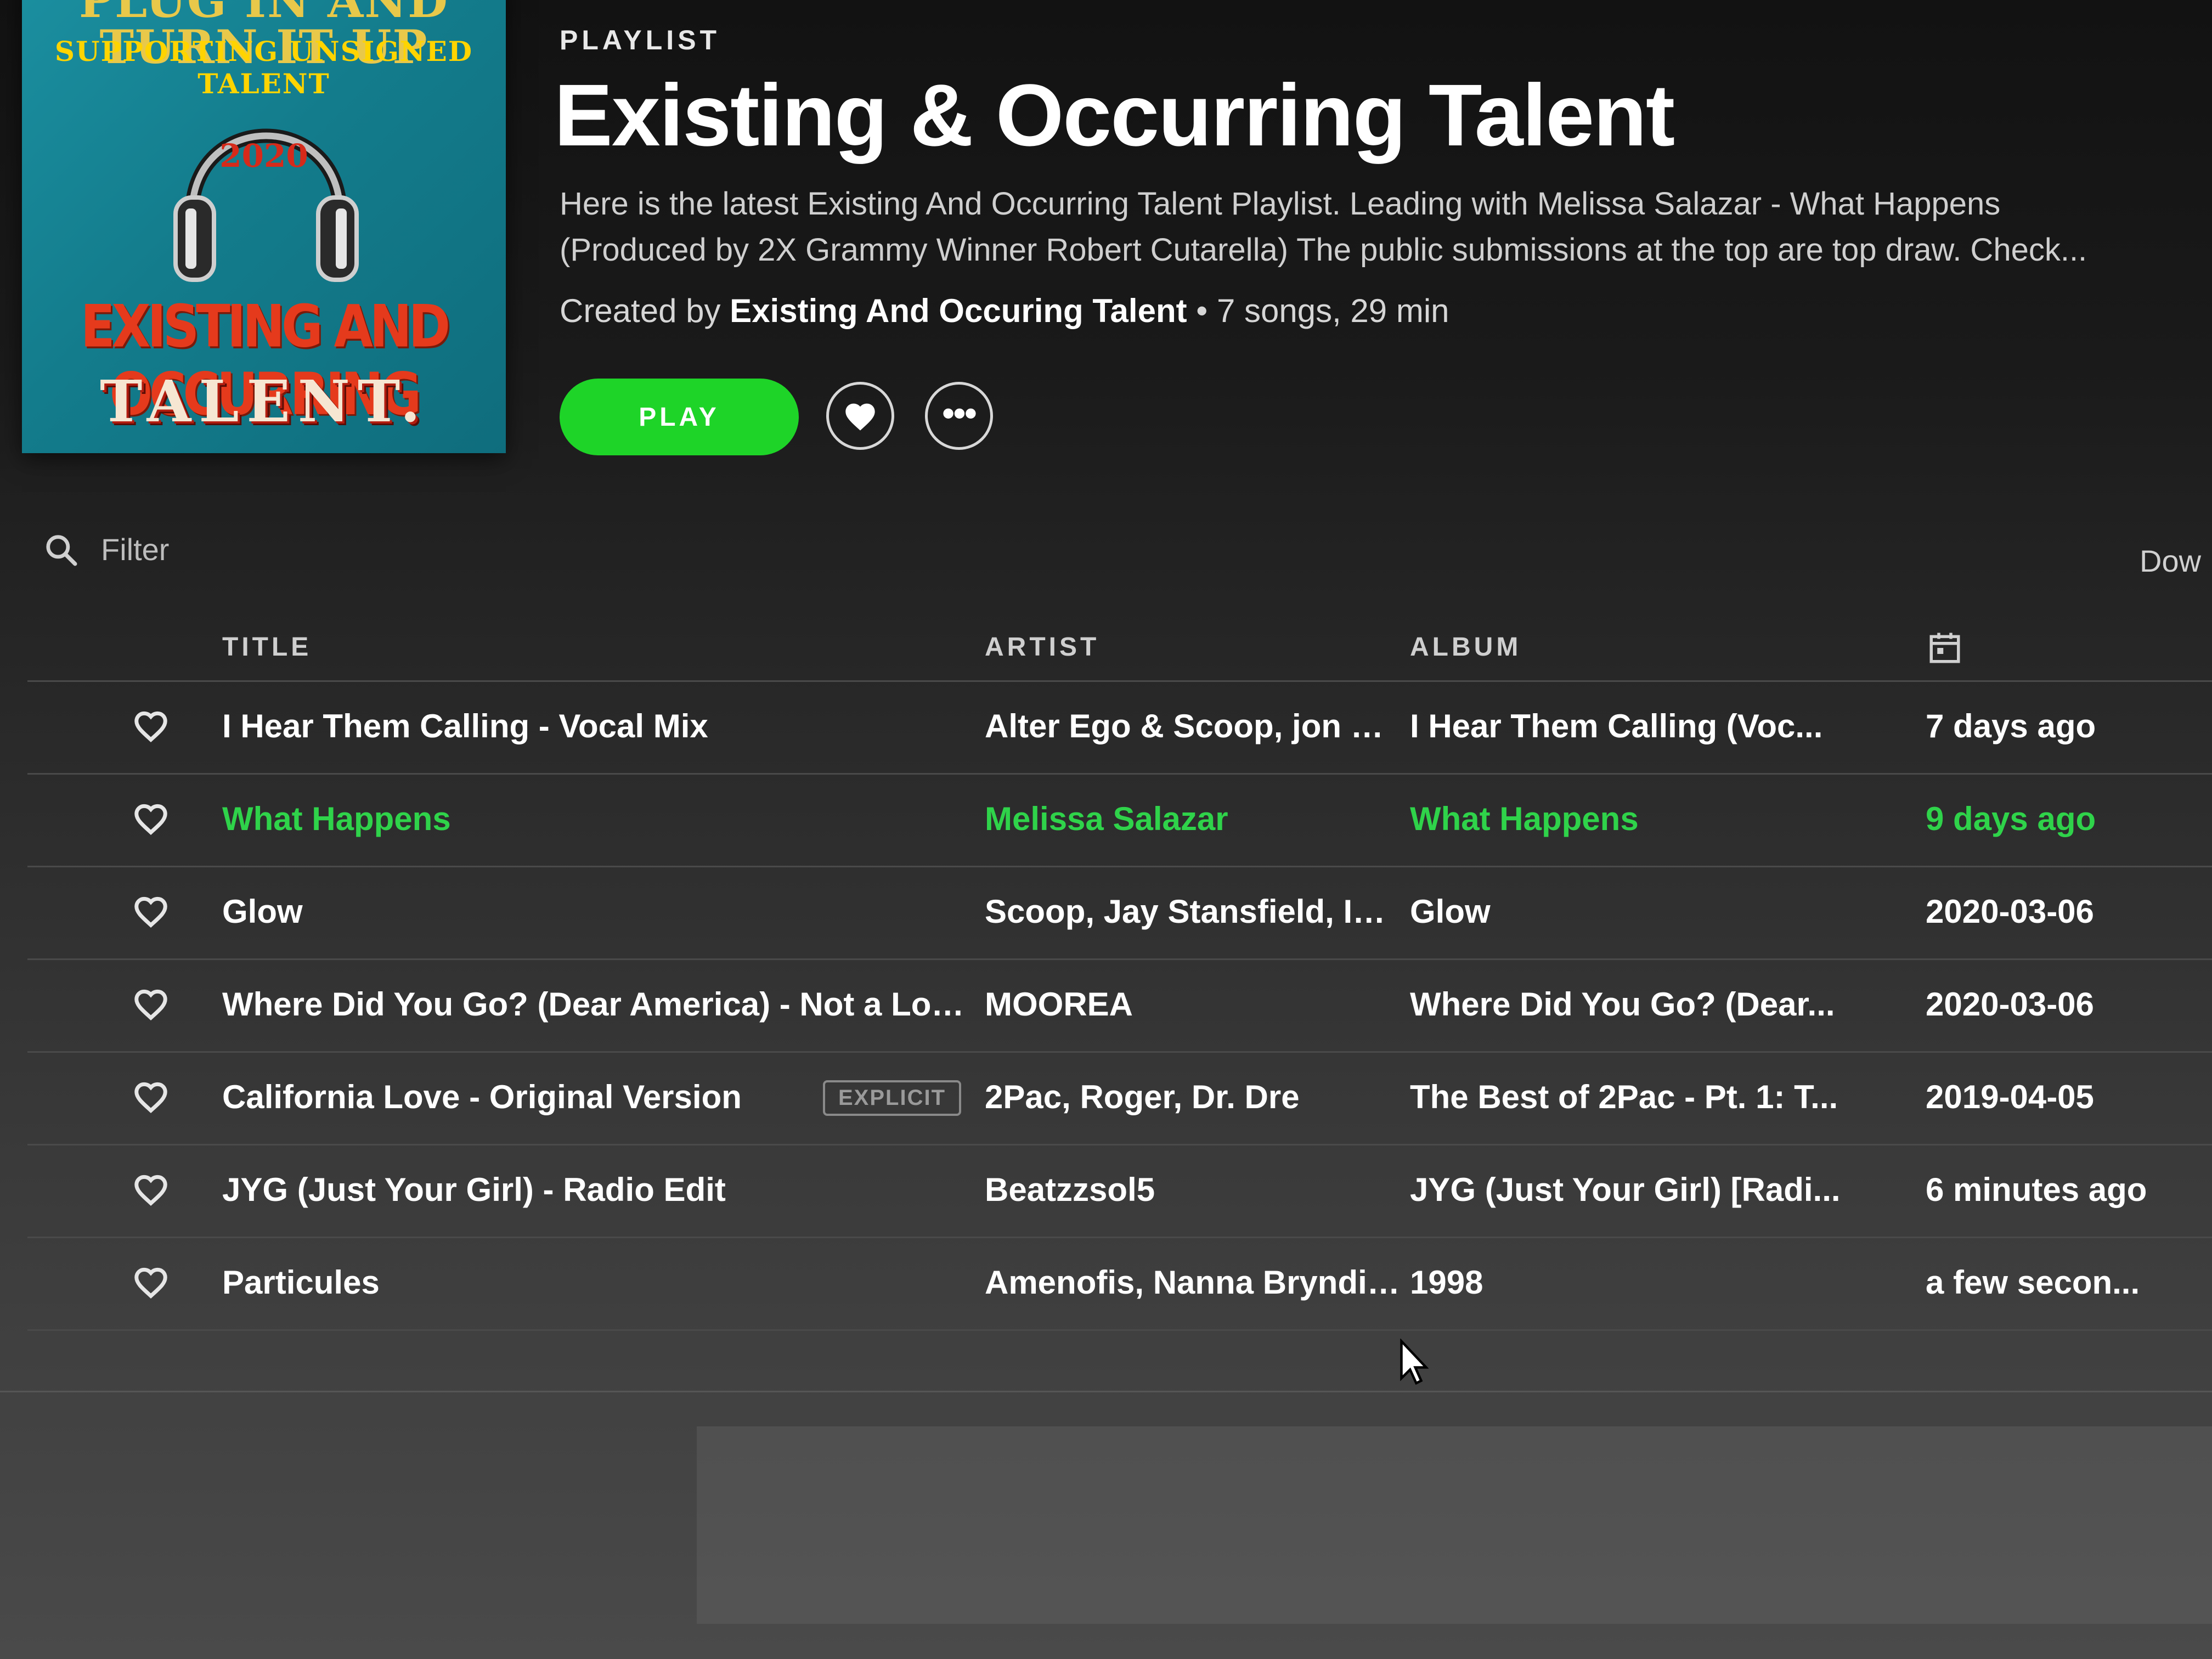 The width and height of the screenshot is (2212, 1659). Describe the element at coordinates (1646, 1097) in the screenshot. I see `track-album: The Best of 2Pac - Pt. 1` at that location.